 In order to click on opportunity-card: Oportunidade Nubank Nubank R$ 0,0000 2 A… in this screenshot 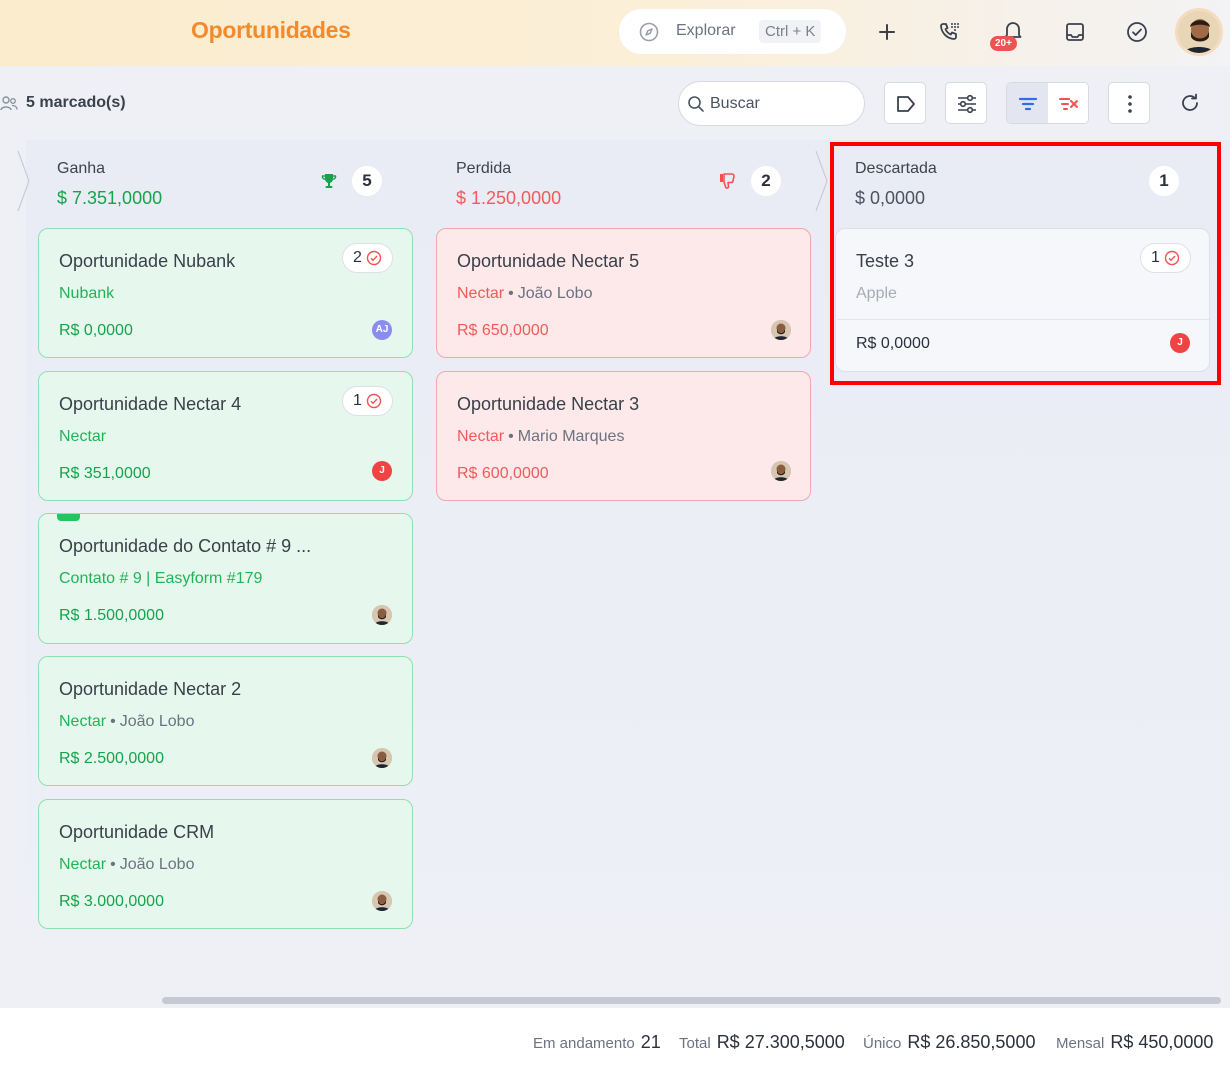, I will do `click(225, 293)`.